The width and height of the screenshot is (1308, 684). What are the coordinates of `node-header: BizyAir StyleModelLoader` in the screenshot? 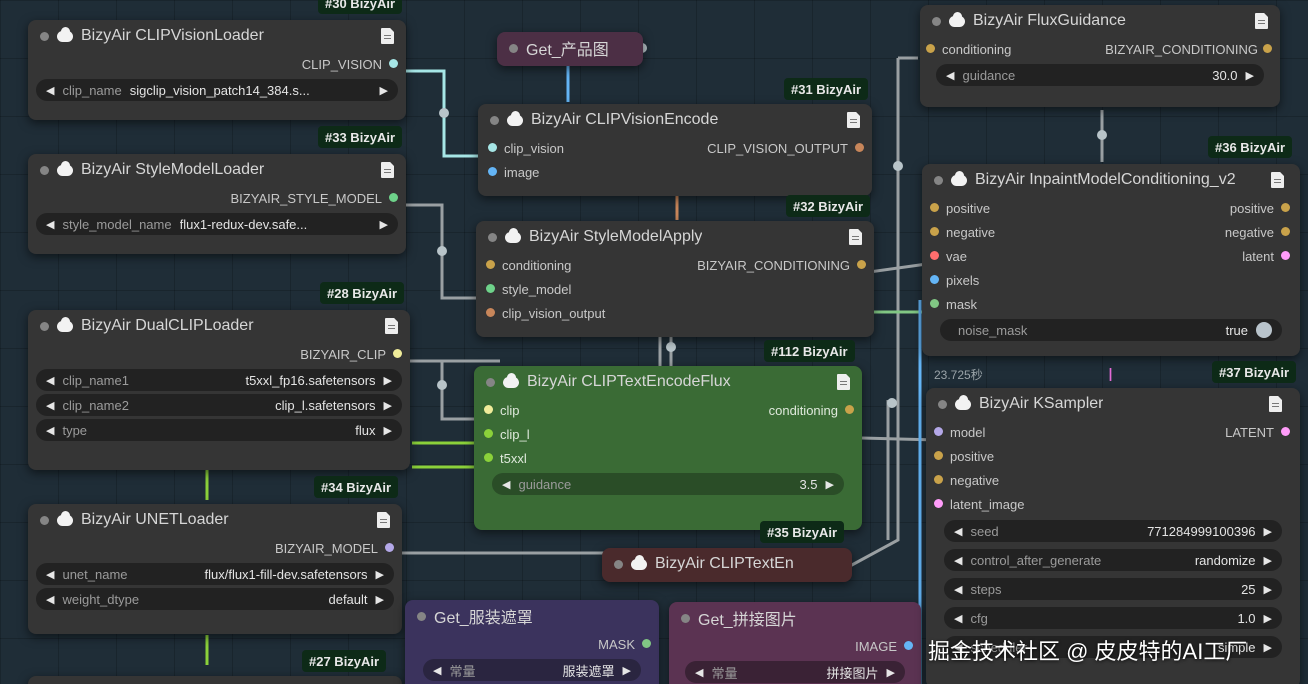 It's located at (217, 170).